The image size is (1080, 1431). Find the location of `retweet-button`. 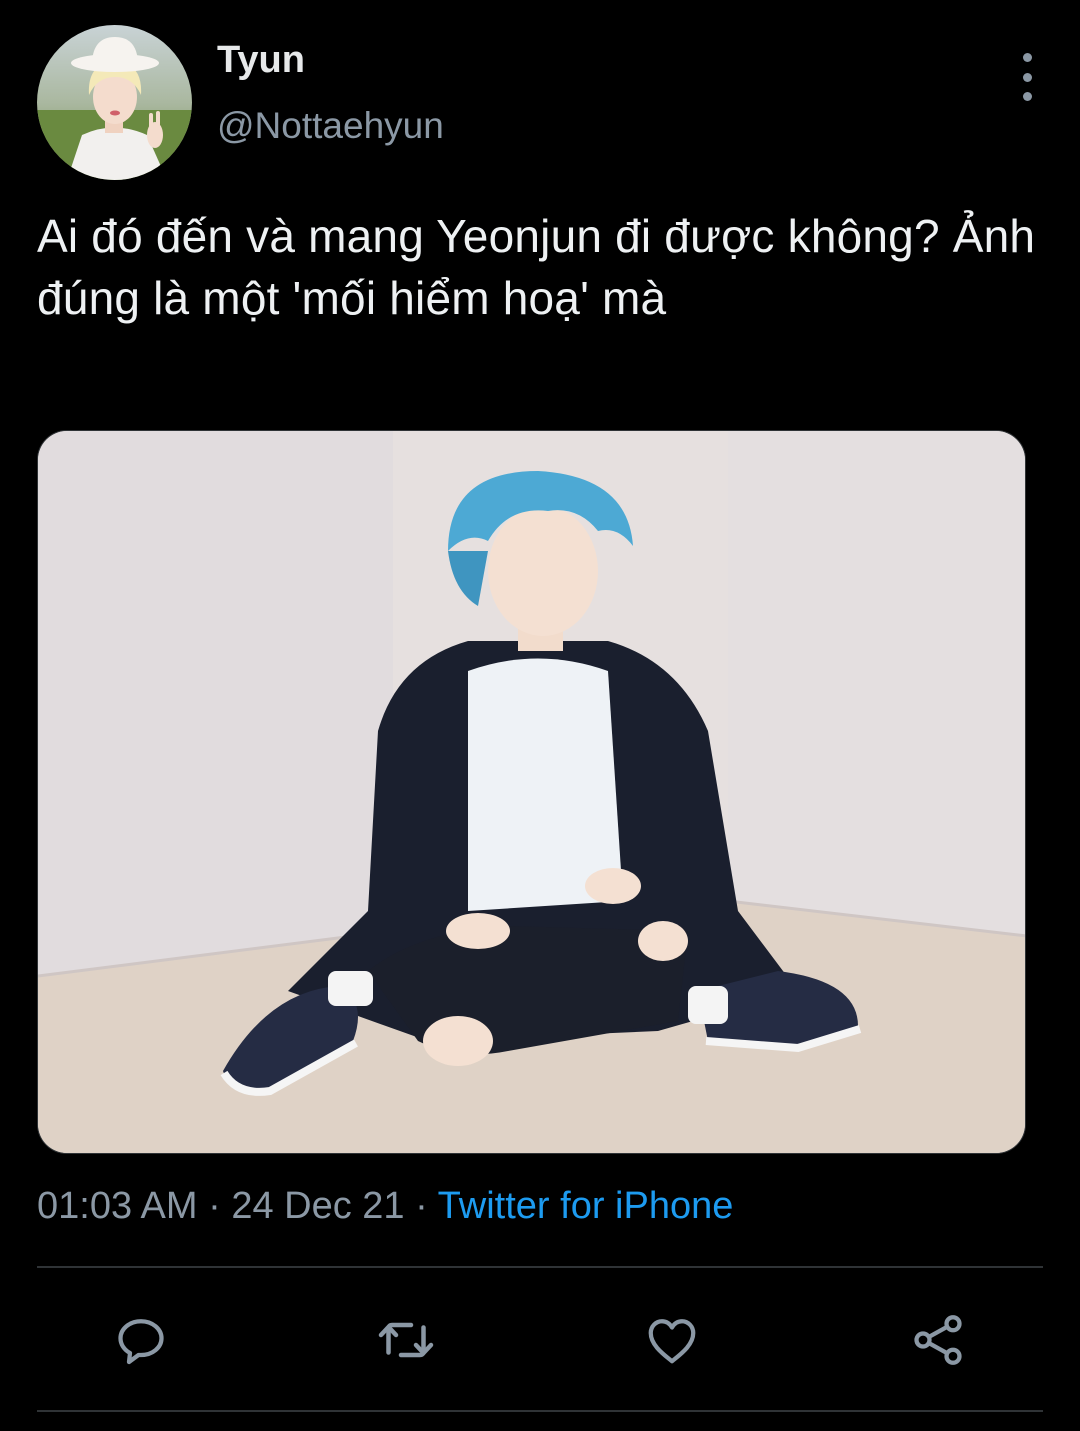

retweet-button is located at coordinates (406, 1340).